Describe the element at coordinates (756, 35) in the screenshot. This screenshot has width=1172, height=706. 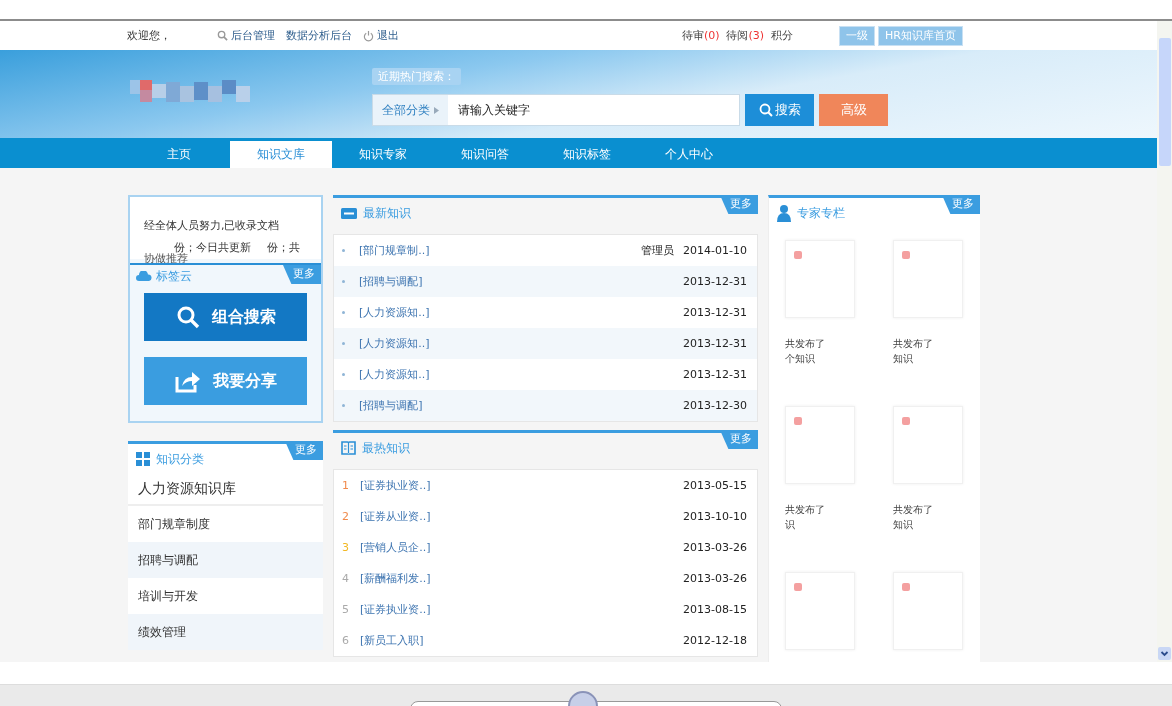
I see `counter-value: (3)` at that location.